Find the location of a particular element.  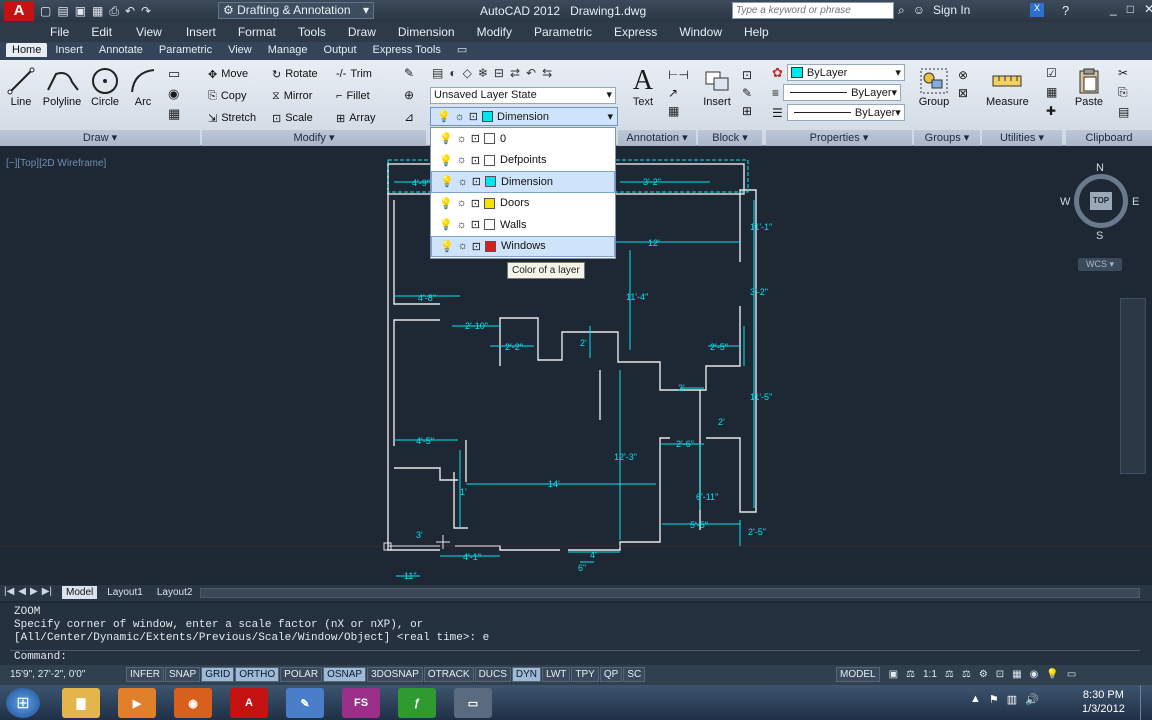

workspace-switch-icon: ⚙ is located at coordinates (983, 674).